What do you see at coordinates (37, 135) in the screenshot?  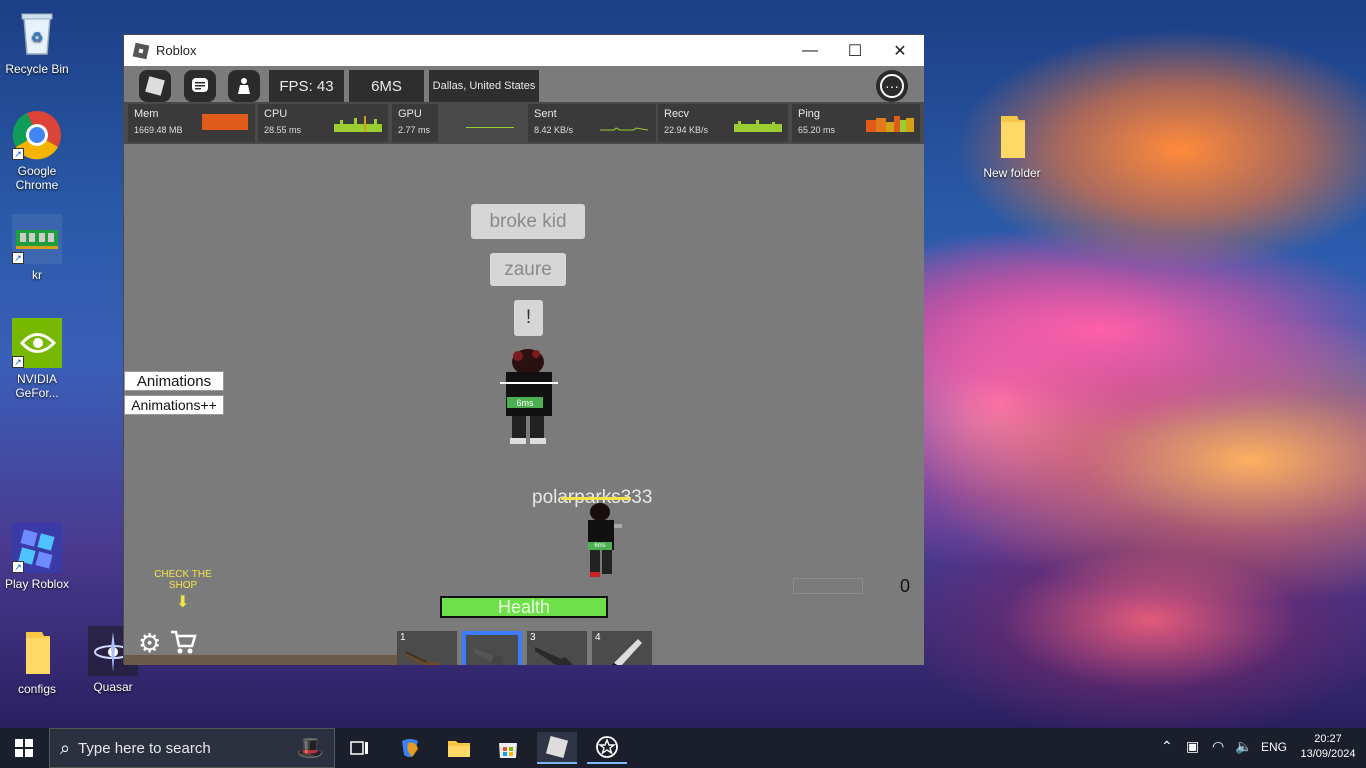 I see `chrome-icon: ↗` at bounding box center [37, 135].